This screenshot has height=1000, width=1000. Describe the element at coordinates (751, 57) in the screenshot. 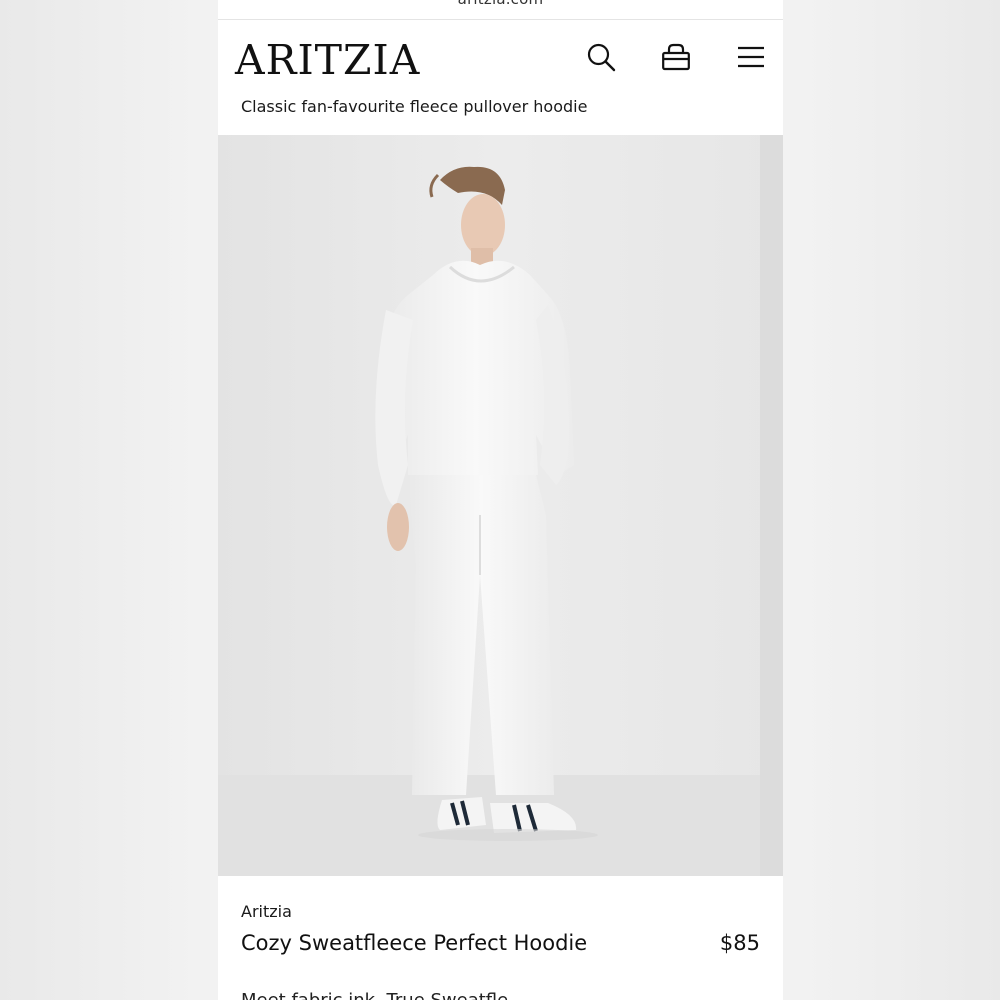

I see `menu-icon` at that location.